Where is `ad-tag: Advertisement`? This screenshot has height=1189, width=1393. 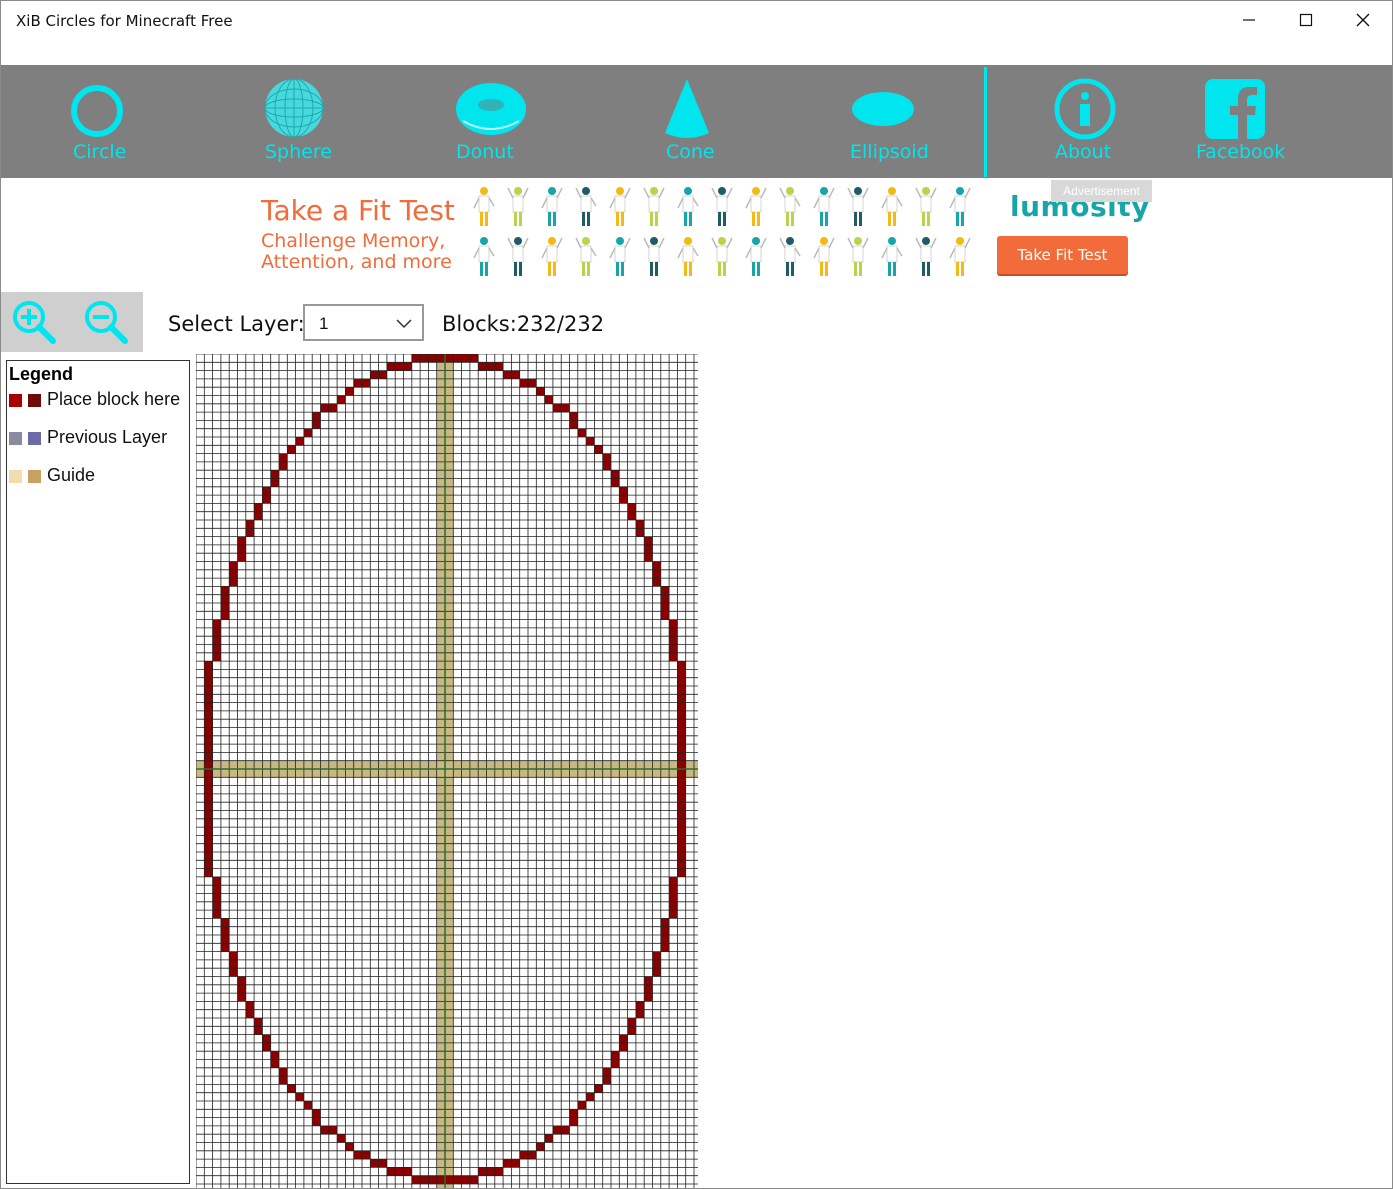 ad-tag: Advertisement is located at coordinates (1101, 191).